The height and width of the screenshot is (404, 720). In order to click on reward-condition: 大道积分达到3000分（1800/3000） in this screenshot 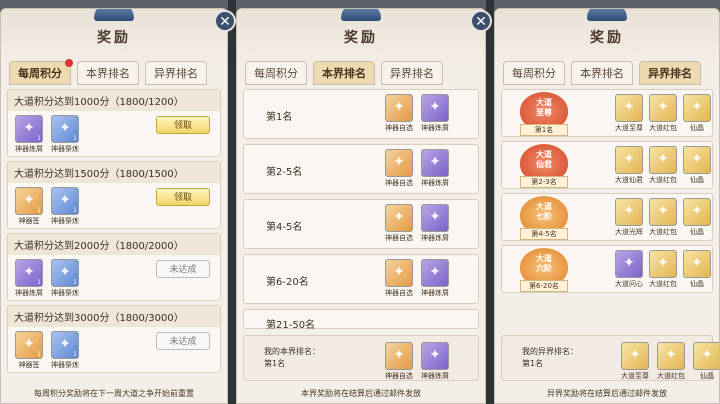, I will do `click(114, 316)`.